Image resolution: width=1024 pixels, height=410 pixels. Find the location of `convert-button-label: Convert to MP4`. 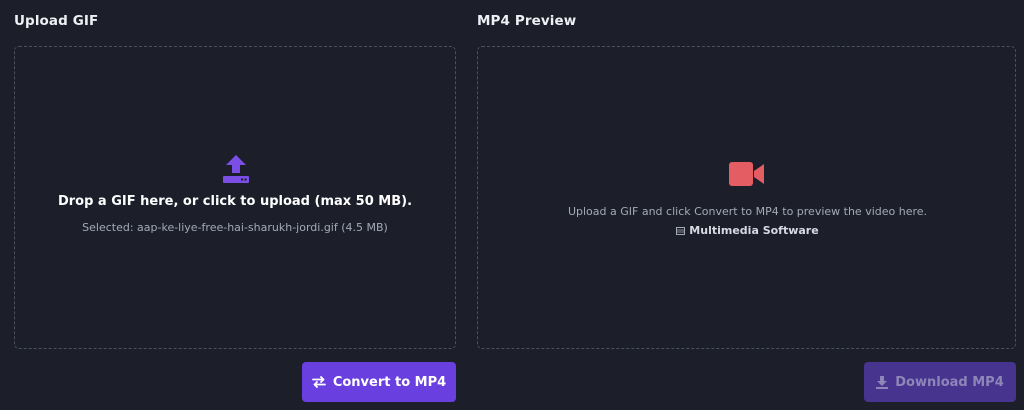

convert-button-label: Convert to MP4 is located at coordinates (389, 382).